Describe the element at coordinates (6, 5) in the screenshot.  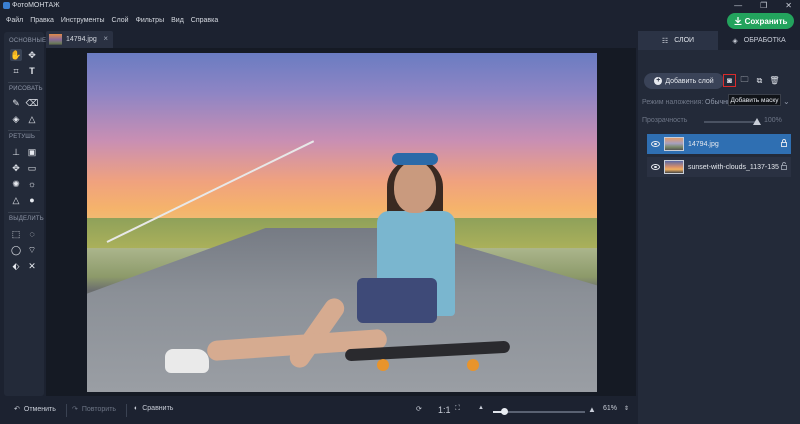
I see `app-logo-icon` at that location.